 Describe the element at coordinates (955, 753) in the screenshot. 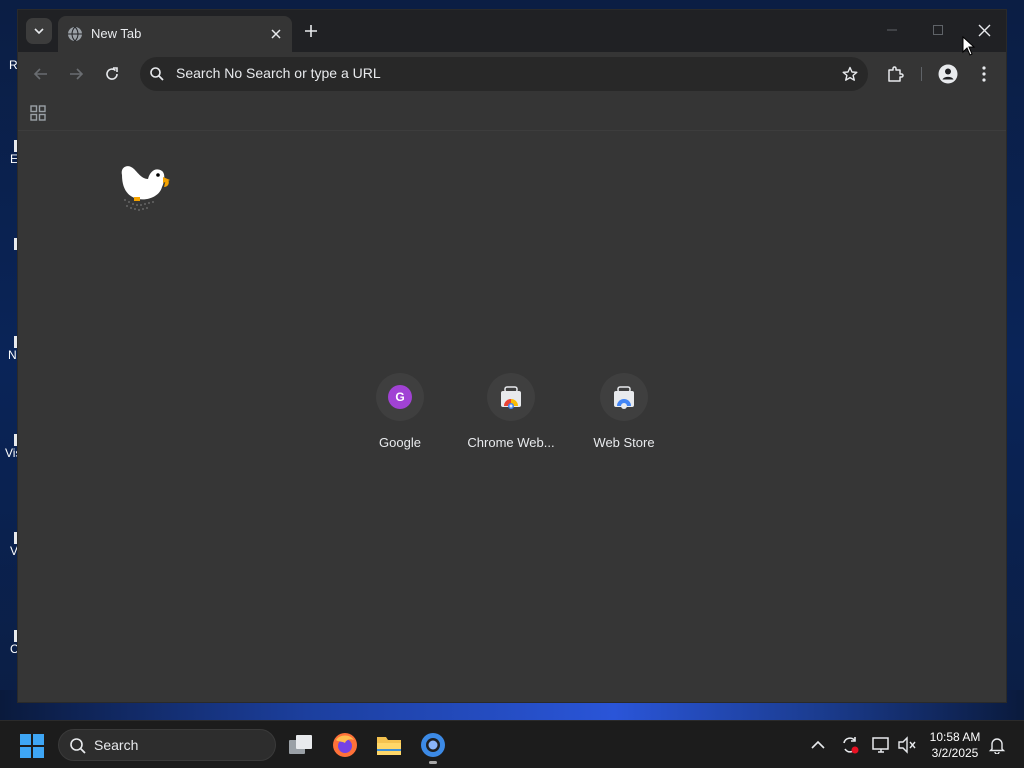

I see `clock-date: 3/2/2025` at that location.